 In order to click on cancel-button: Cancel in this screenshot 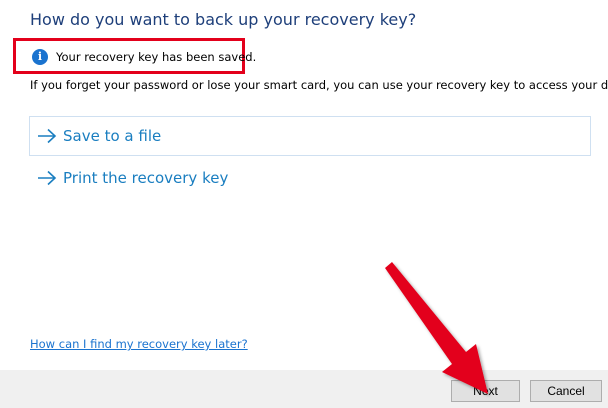, I will do `click(566, 391)`.